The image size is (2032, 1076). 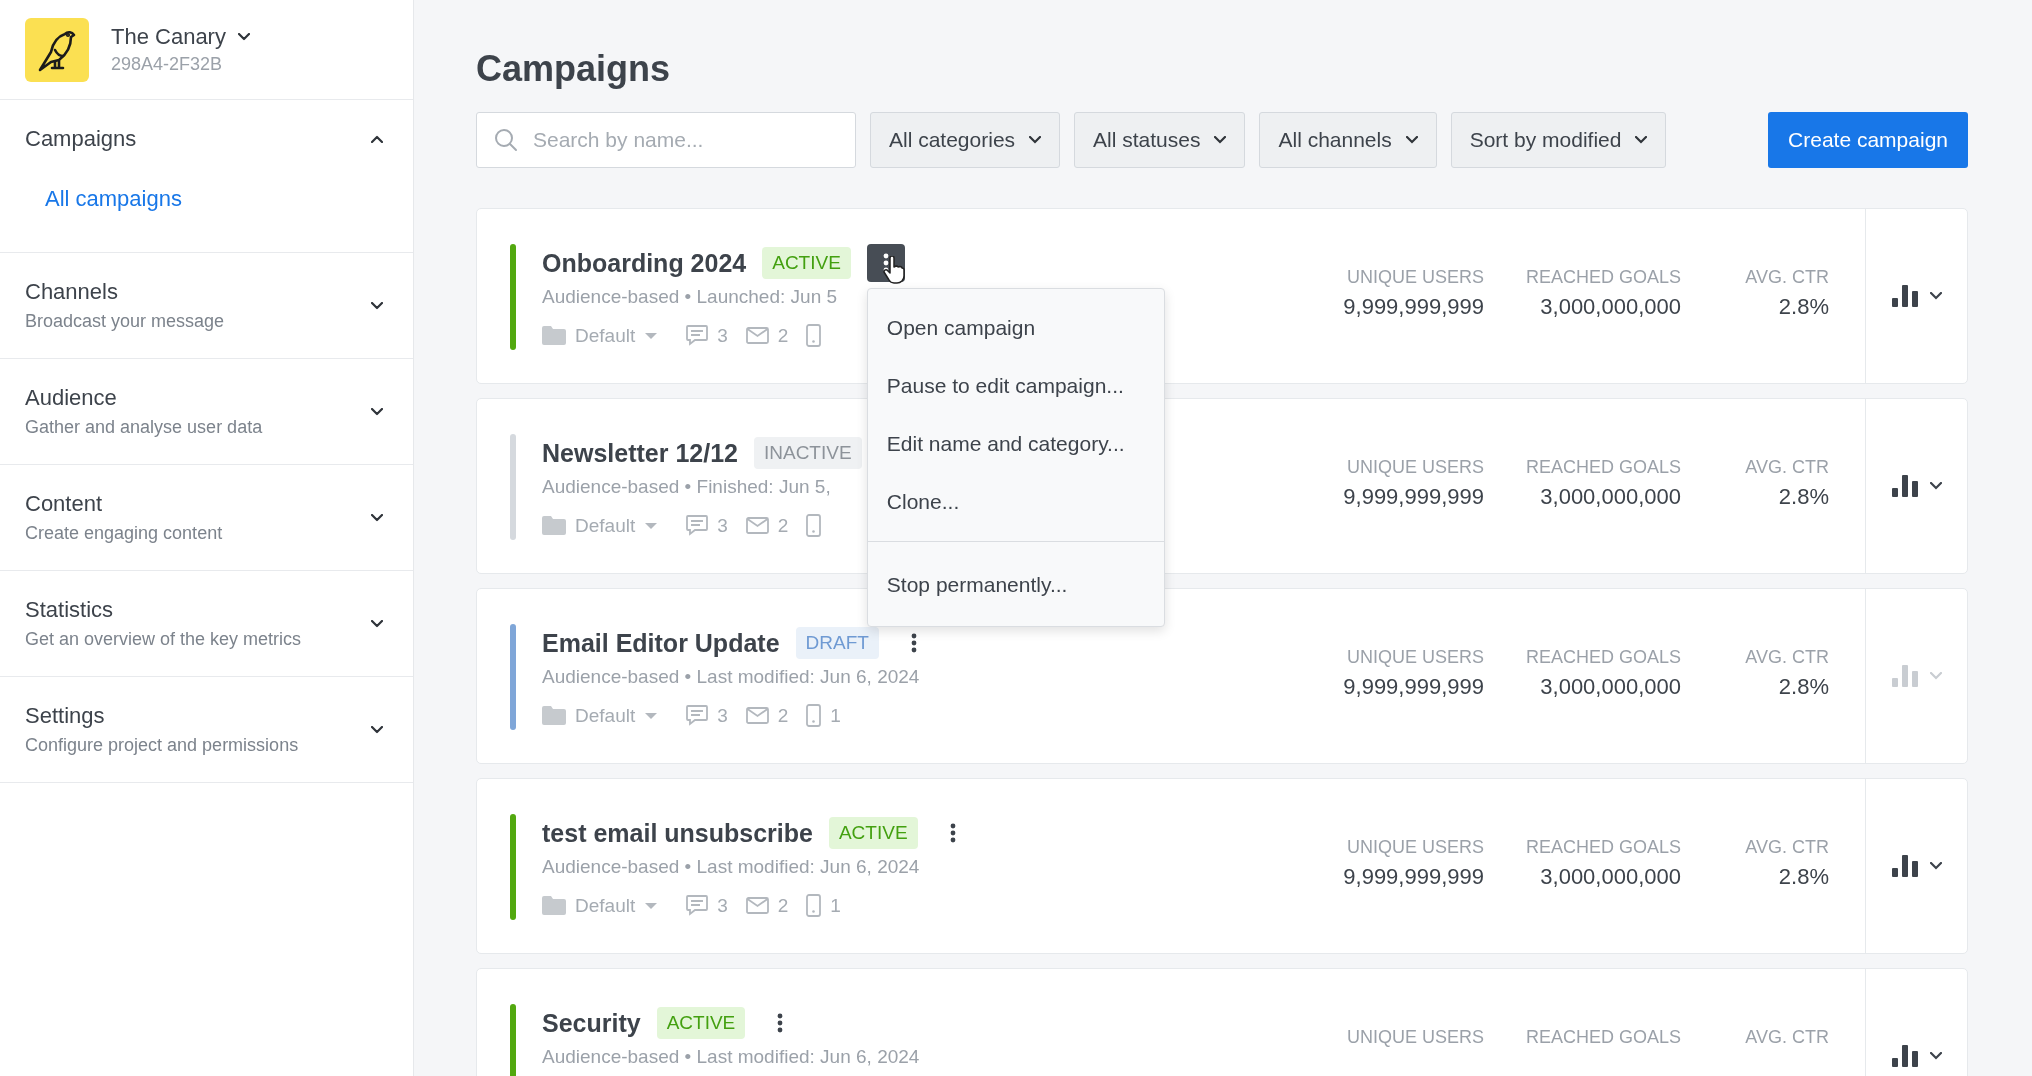 What do you see at coordinates (677, 833) in the screenshot?
I see `campaign-name: test email unsubscribe` at bounding box center [677, 833].